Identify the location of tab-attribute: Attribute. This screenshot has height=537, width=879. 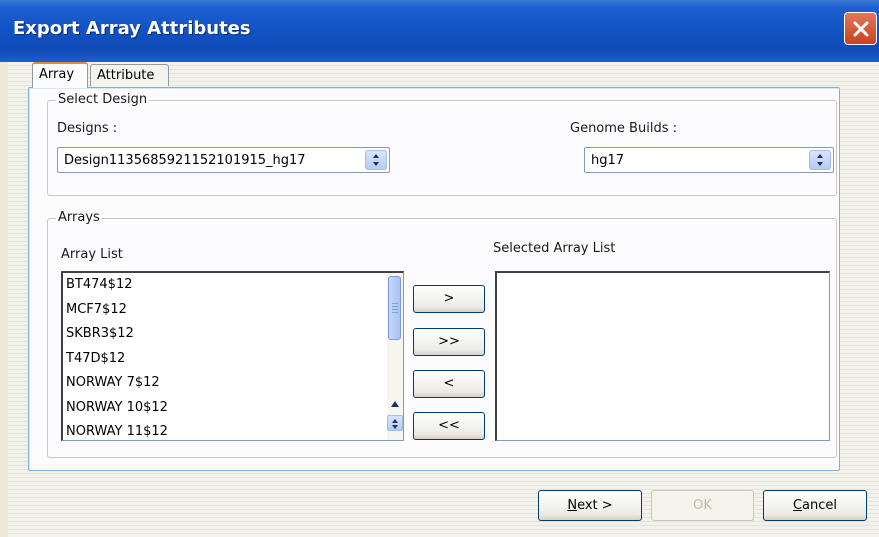
(129, 75).